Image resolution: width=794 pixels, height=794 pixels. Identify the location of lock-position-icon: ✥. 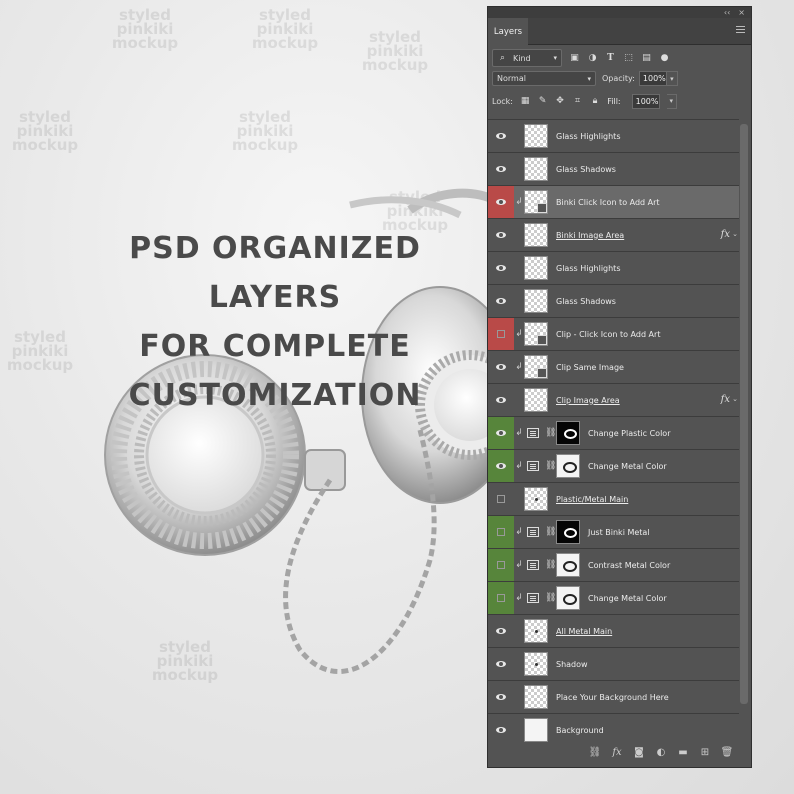
(560, 101).